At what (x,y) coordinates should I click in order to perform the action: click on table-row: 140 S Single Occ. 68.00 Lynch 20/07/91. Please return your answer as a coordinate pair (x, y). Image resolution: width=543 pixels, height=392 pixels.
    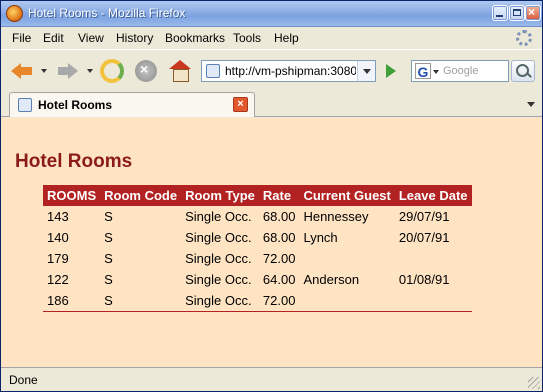
    Looking at the image, I should click on (257, 237).